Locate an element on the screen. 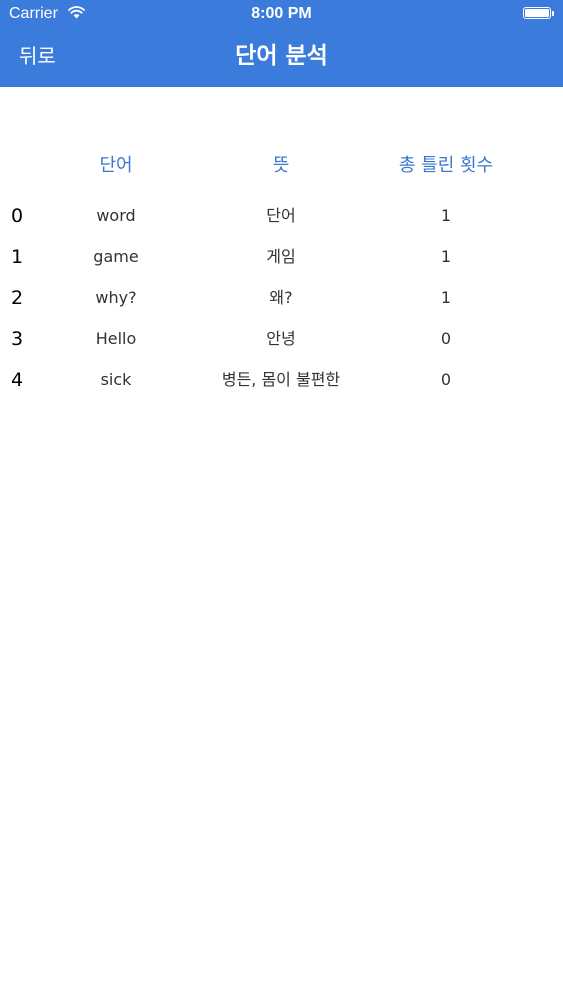 The width and height of the screenshot is (563, 1000). table-row: 2 why? 왜? 1 is located at coordinates (281, 298).